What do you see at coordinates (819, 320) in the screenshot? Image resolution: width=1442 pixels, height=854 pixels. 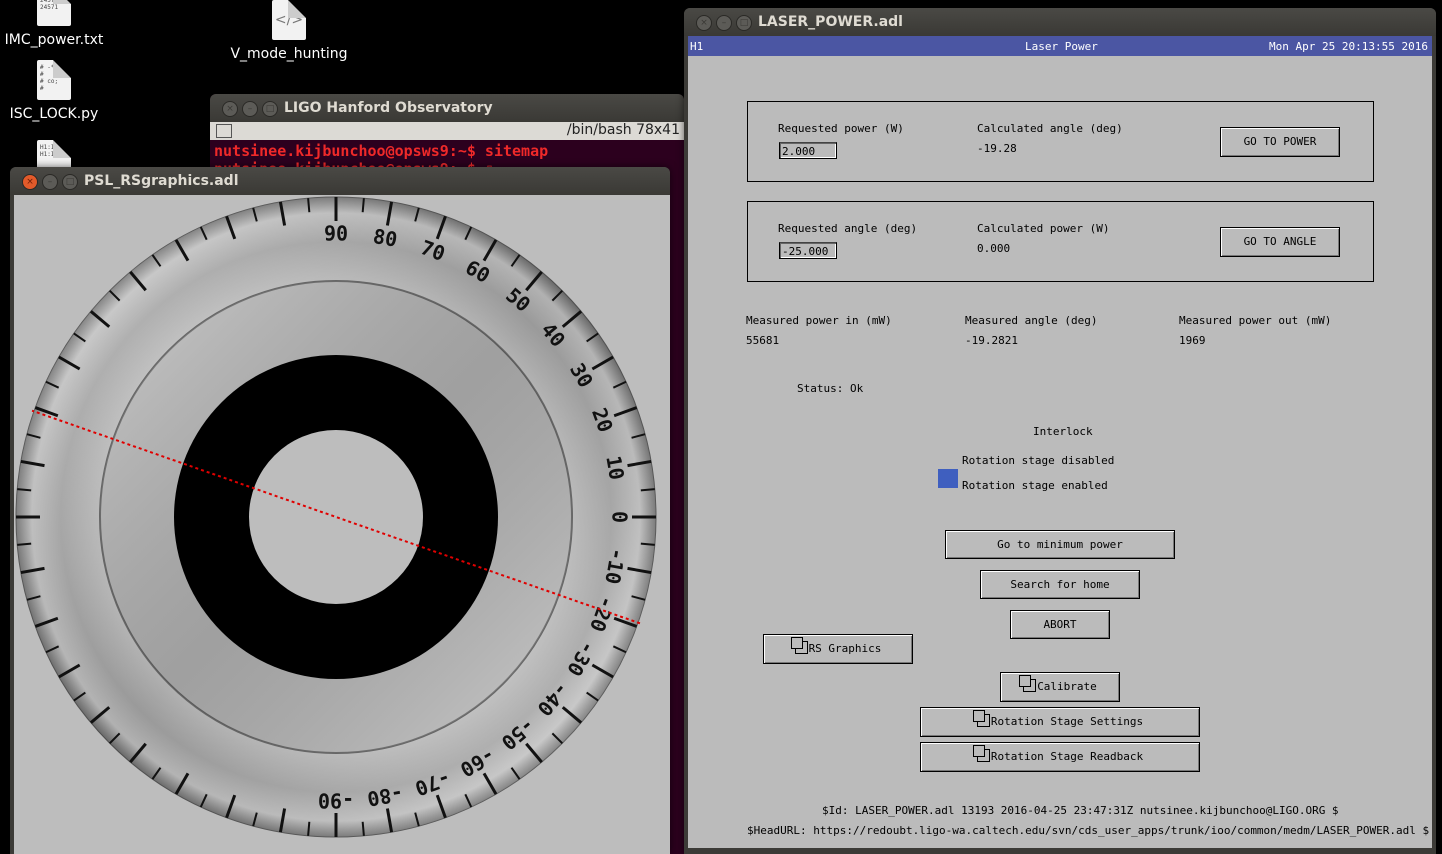 I see `measured-power-in-label: Measured power in (mW)` at bounding box center [819, 320].